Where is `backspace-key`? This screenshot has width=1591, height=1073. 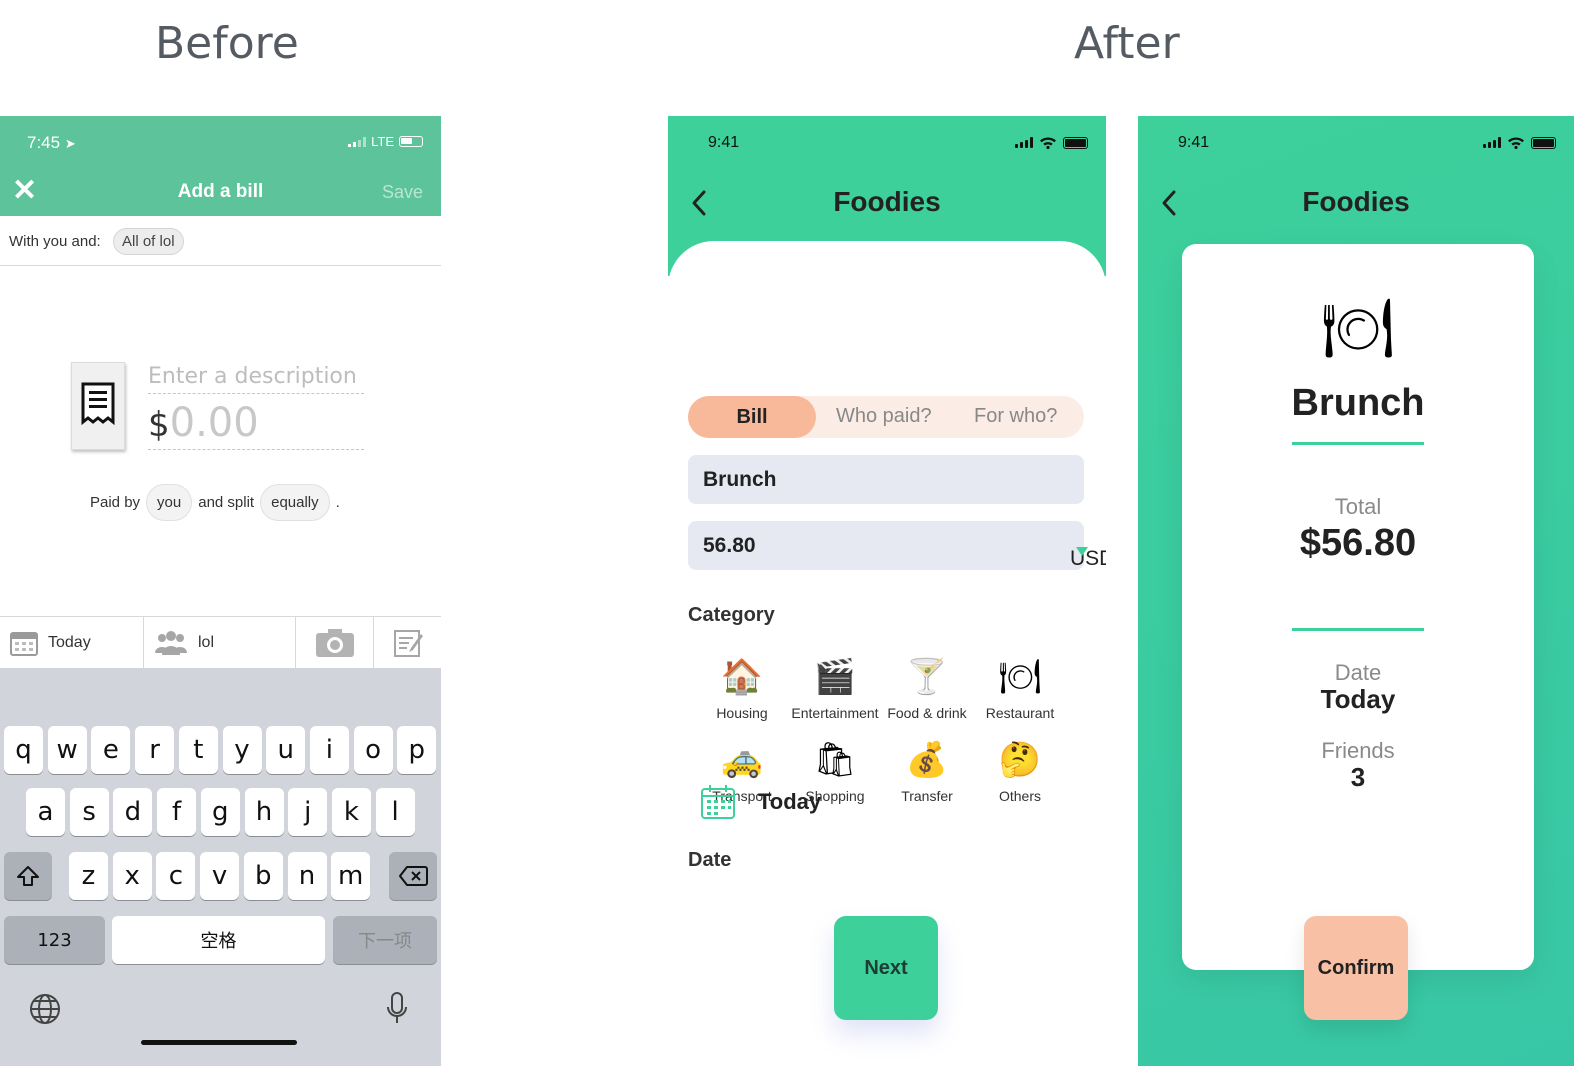
backspace-key is located at coordinates (413, 876).